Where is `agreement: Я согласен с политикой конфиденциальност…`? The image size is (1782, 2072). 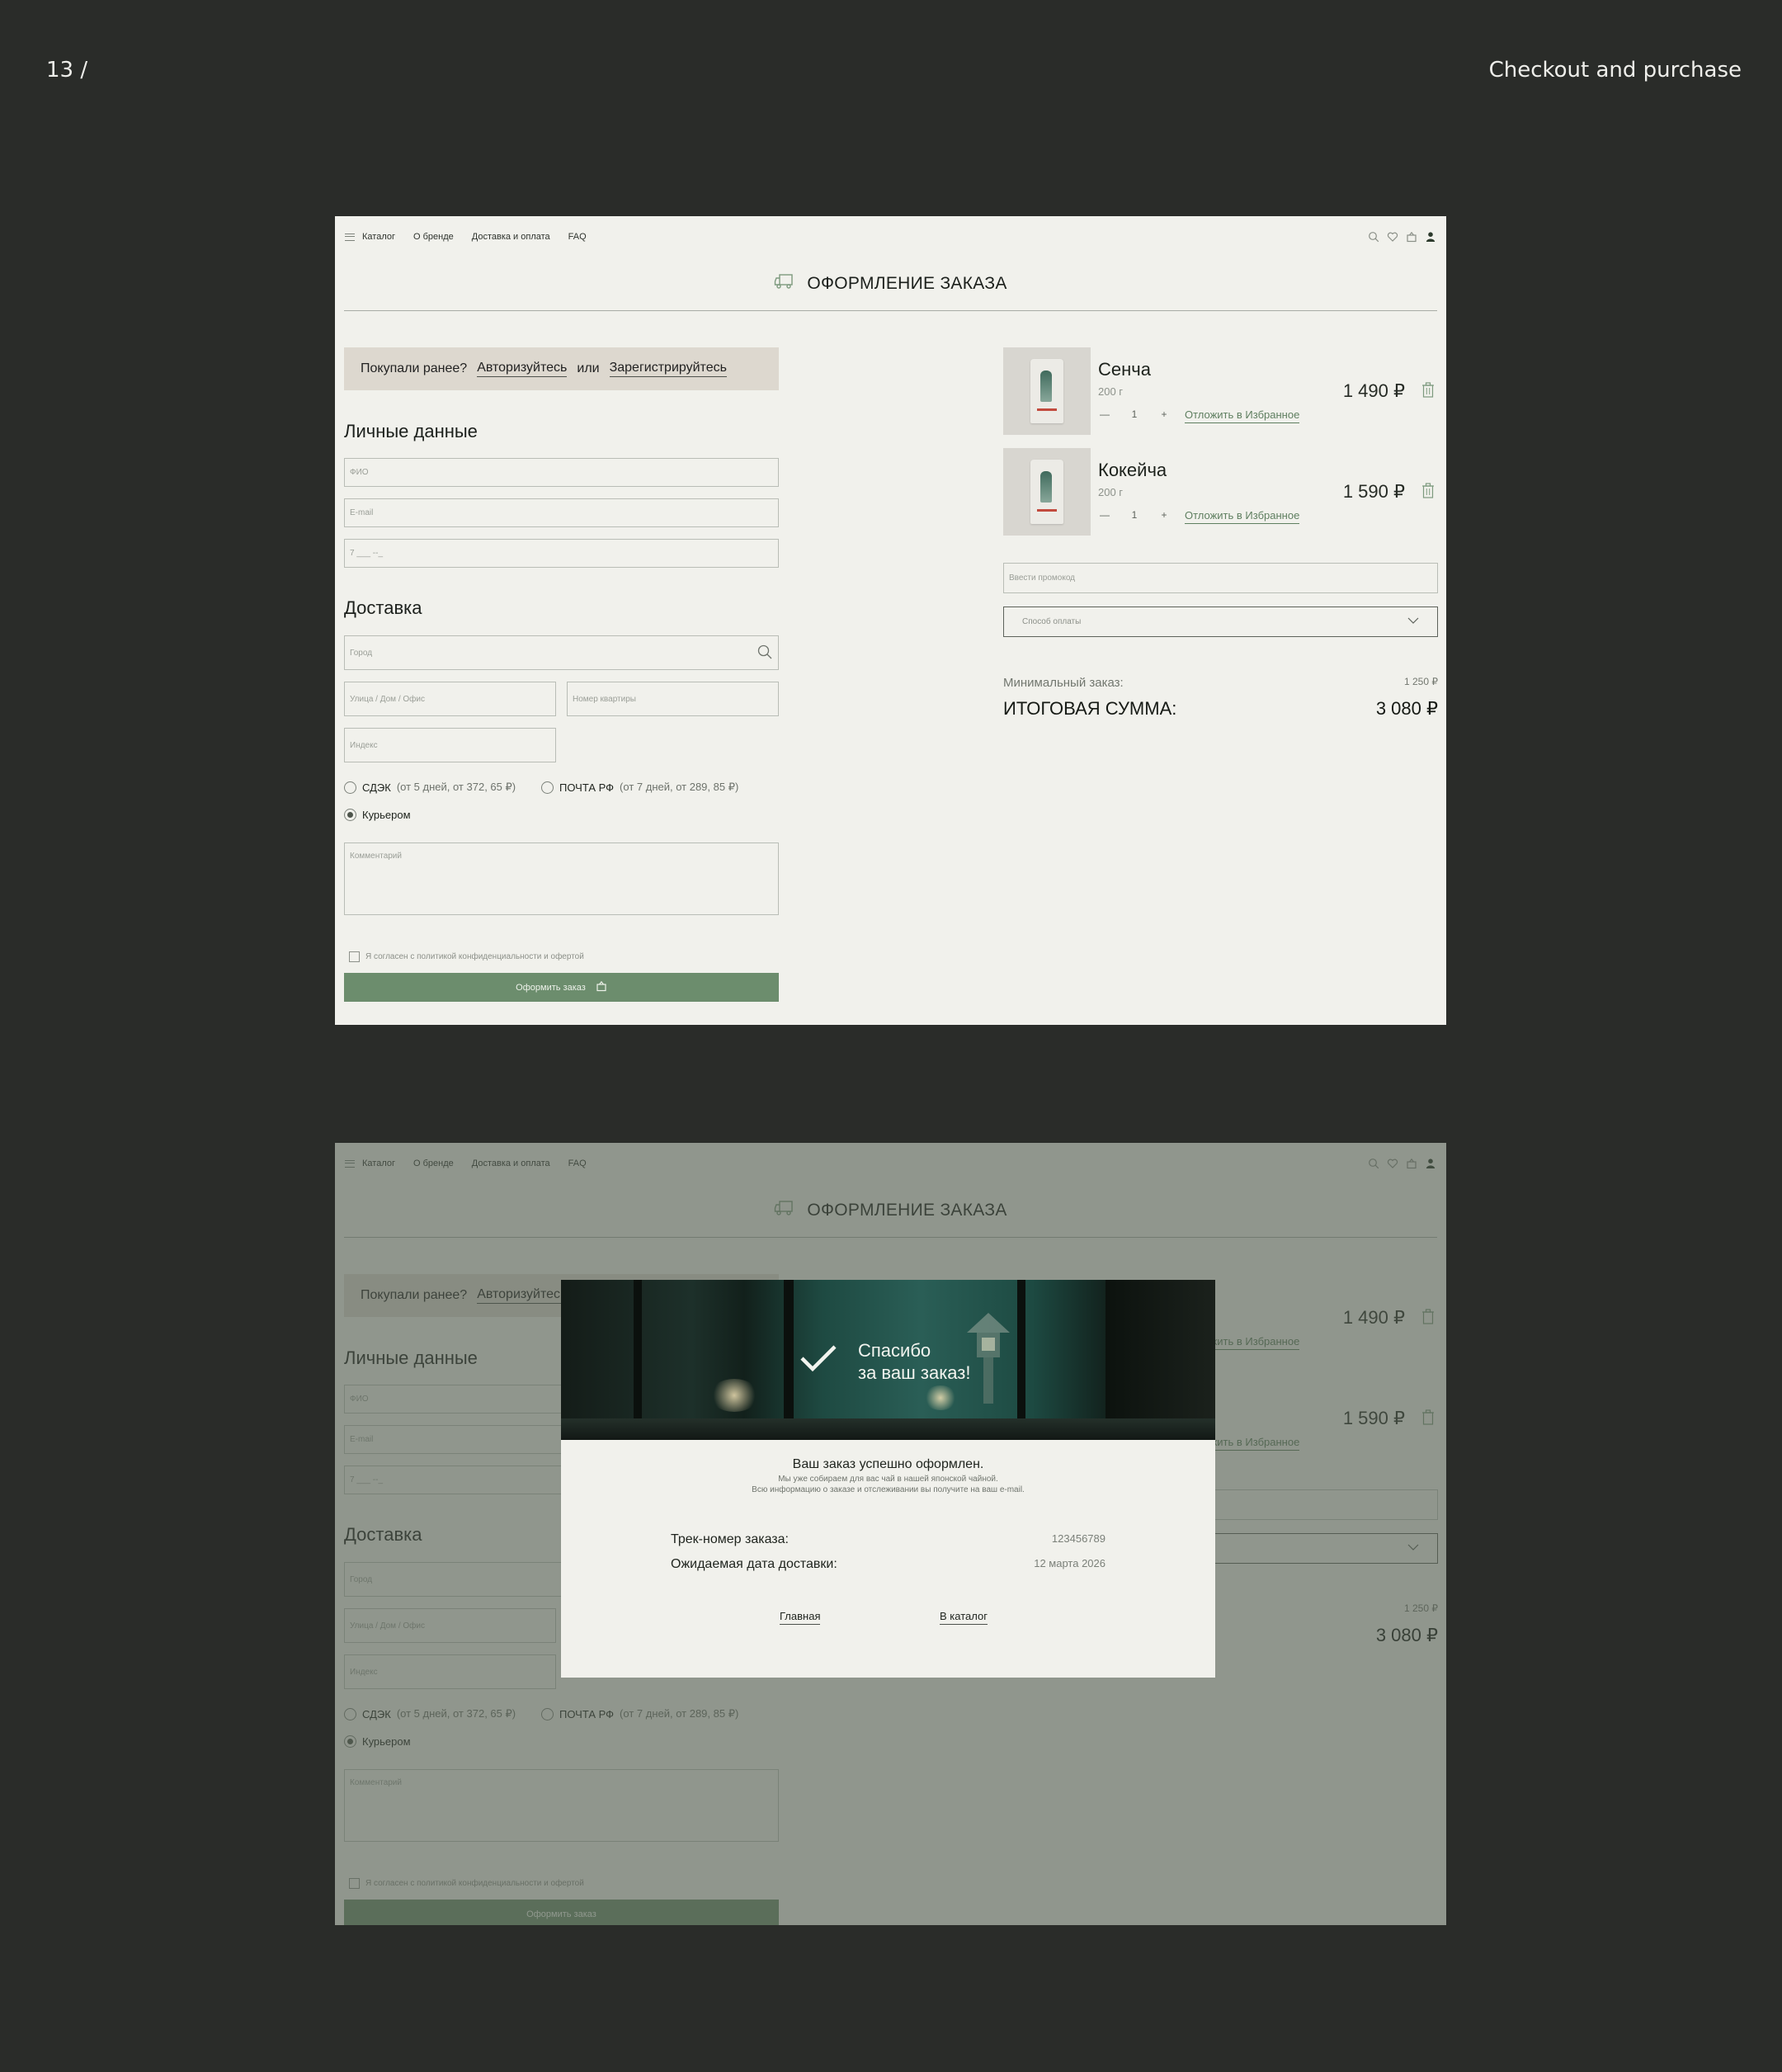
agreement: Я согласен с политикой конфиденциальност… is located at coordinates (466, 956).